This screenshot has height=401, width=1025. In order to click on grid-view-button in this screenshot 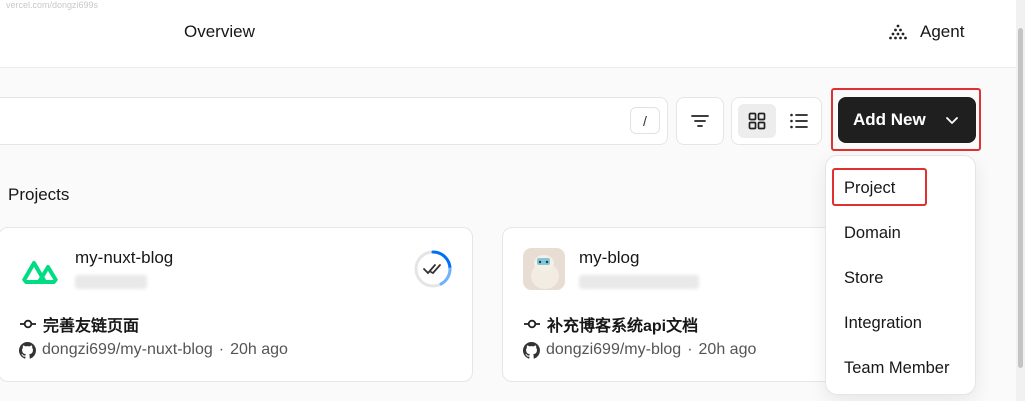, I will do `click(757, 121)`.